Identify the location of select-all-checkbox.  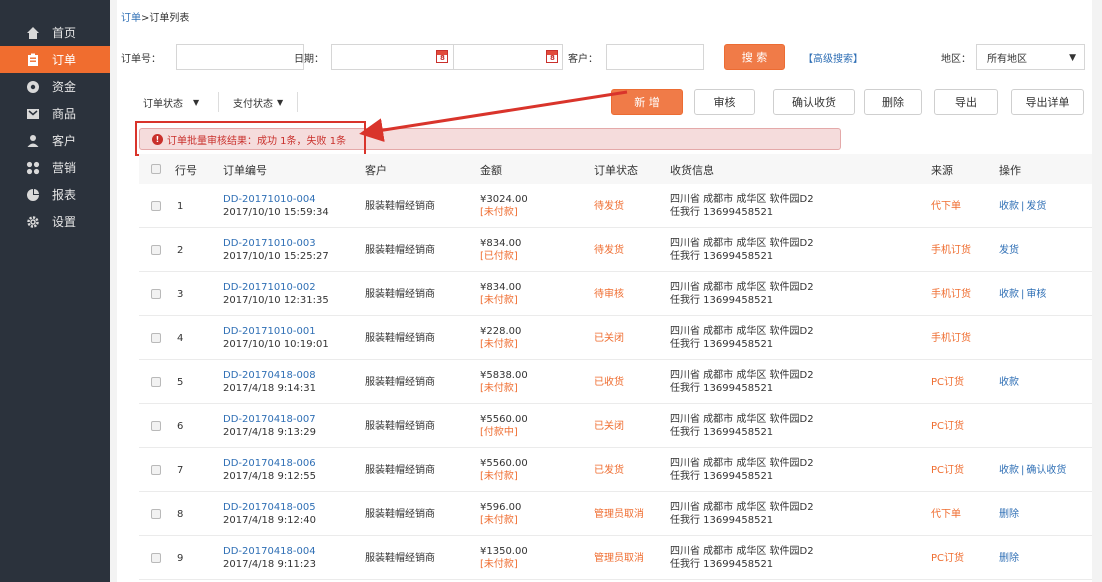
(156, 169).